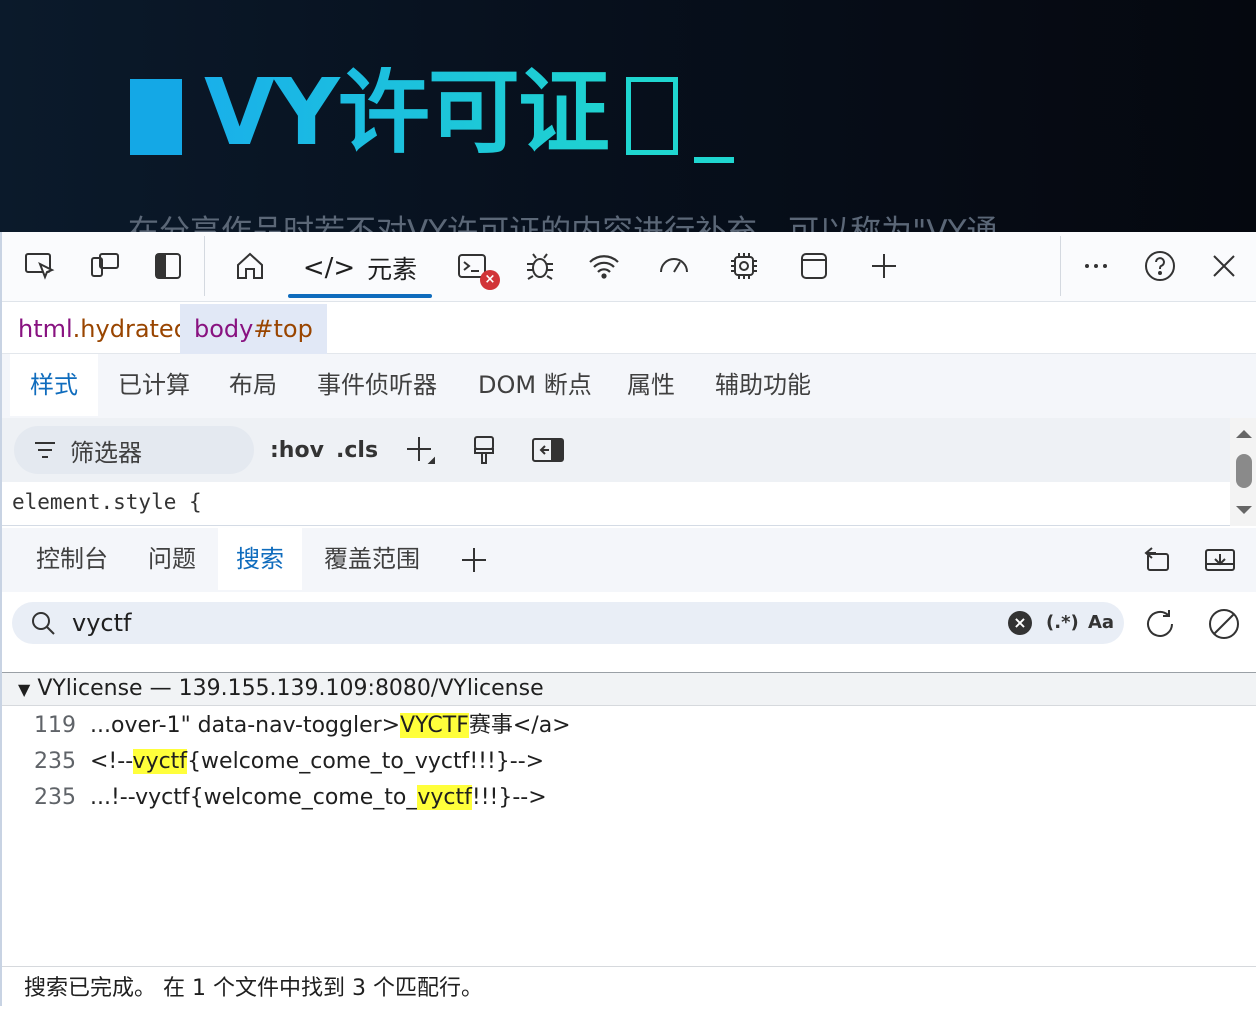  I want to click on device-emulation-icon, so click(104, 266).